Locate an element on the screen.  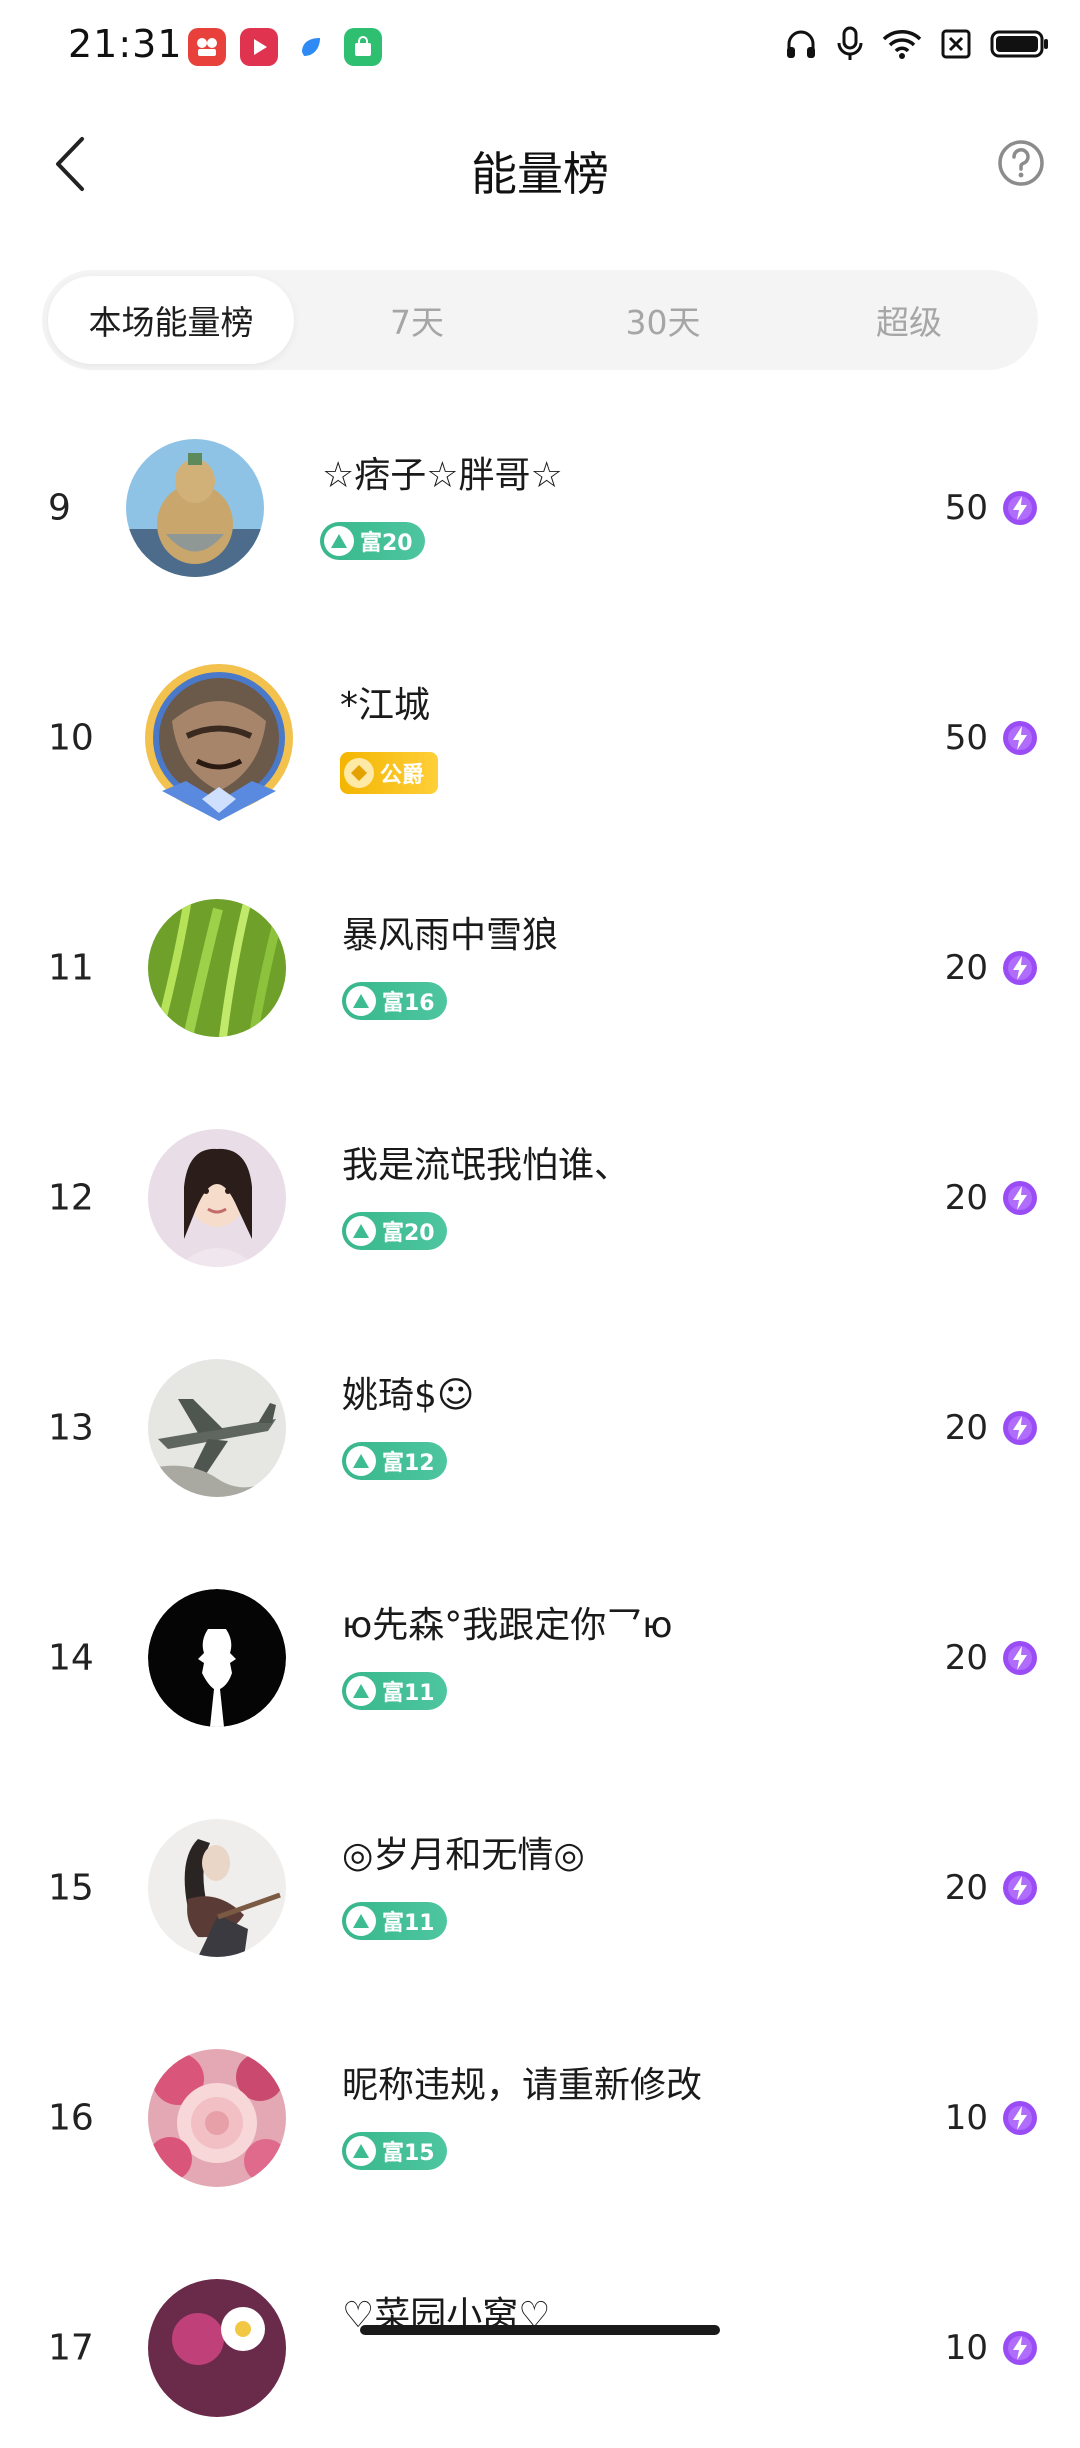
video-app-icon is located at coordinates (207, 47).